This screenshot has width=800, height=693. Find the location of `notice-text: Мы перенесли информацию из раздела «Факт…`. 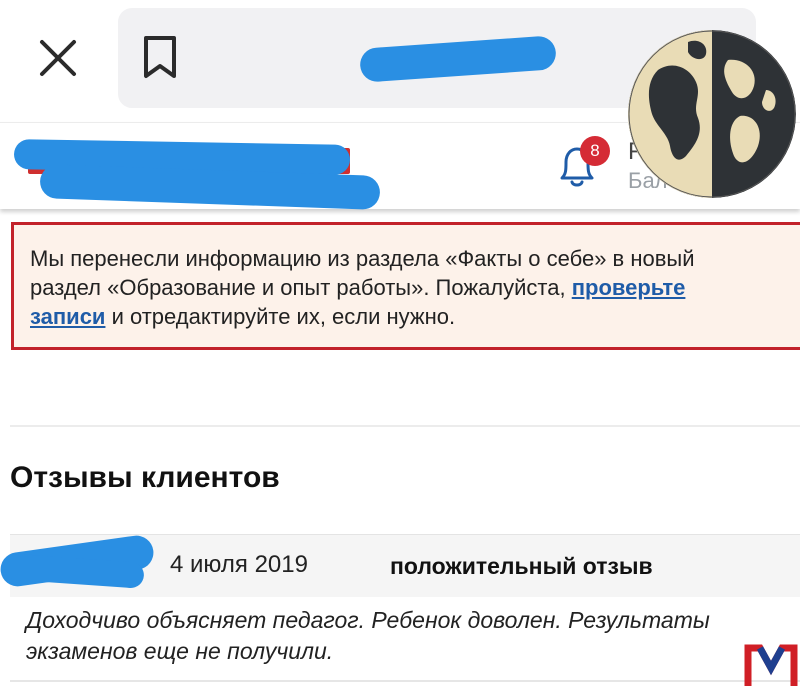

notice-text: Мы перенесли информацию из раздела «Факт… is located at coordinates (415, 287).